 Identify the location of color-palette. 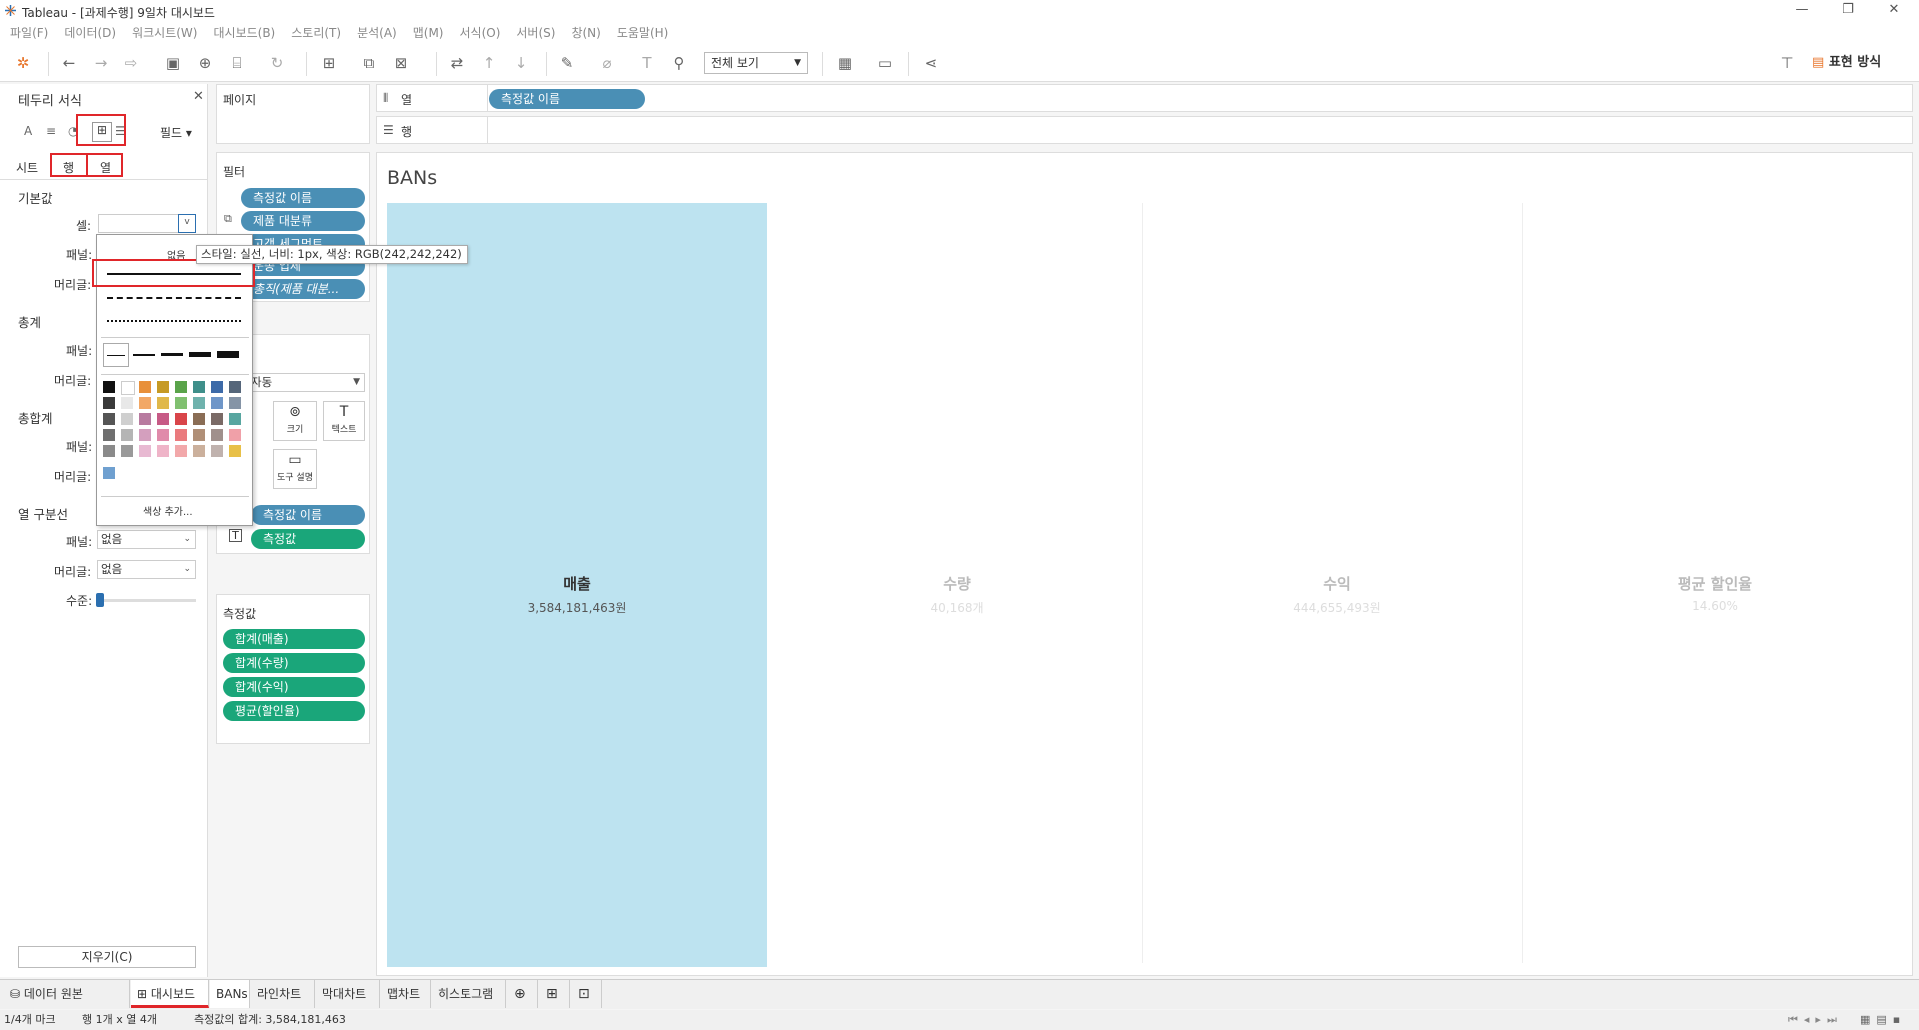
(175, 431).